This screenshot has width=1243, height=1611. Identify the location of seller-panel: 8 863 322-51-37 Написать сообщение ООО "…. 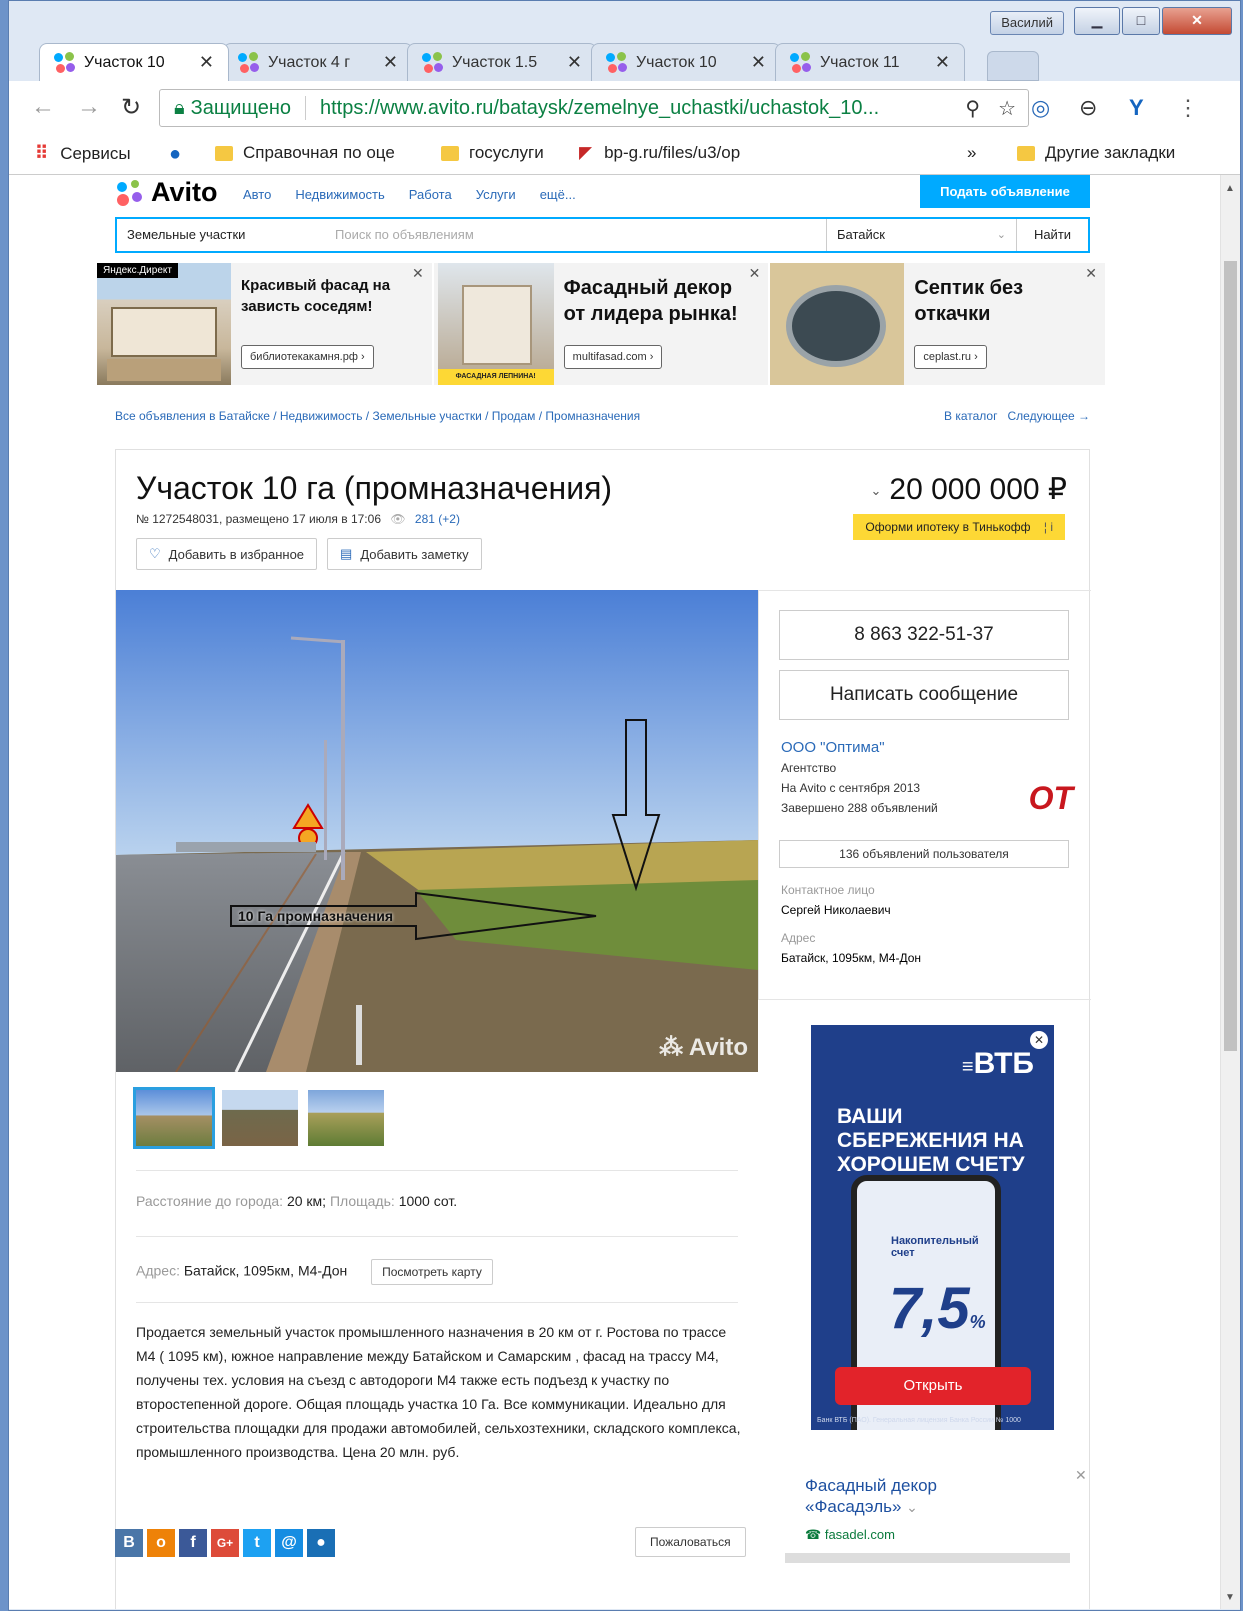
(924, 795).